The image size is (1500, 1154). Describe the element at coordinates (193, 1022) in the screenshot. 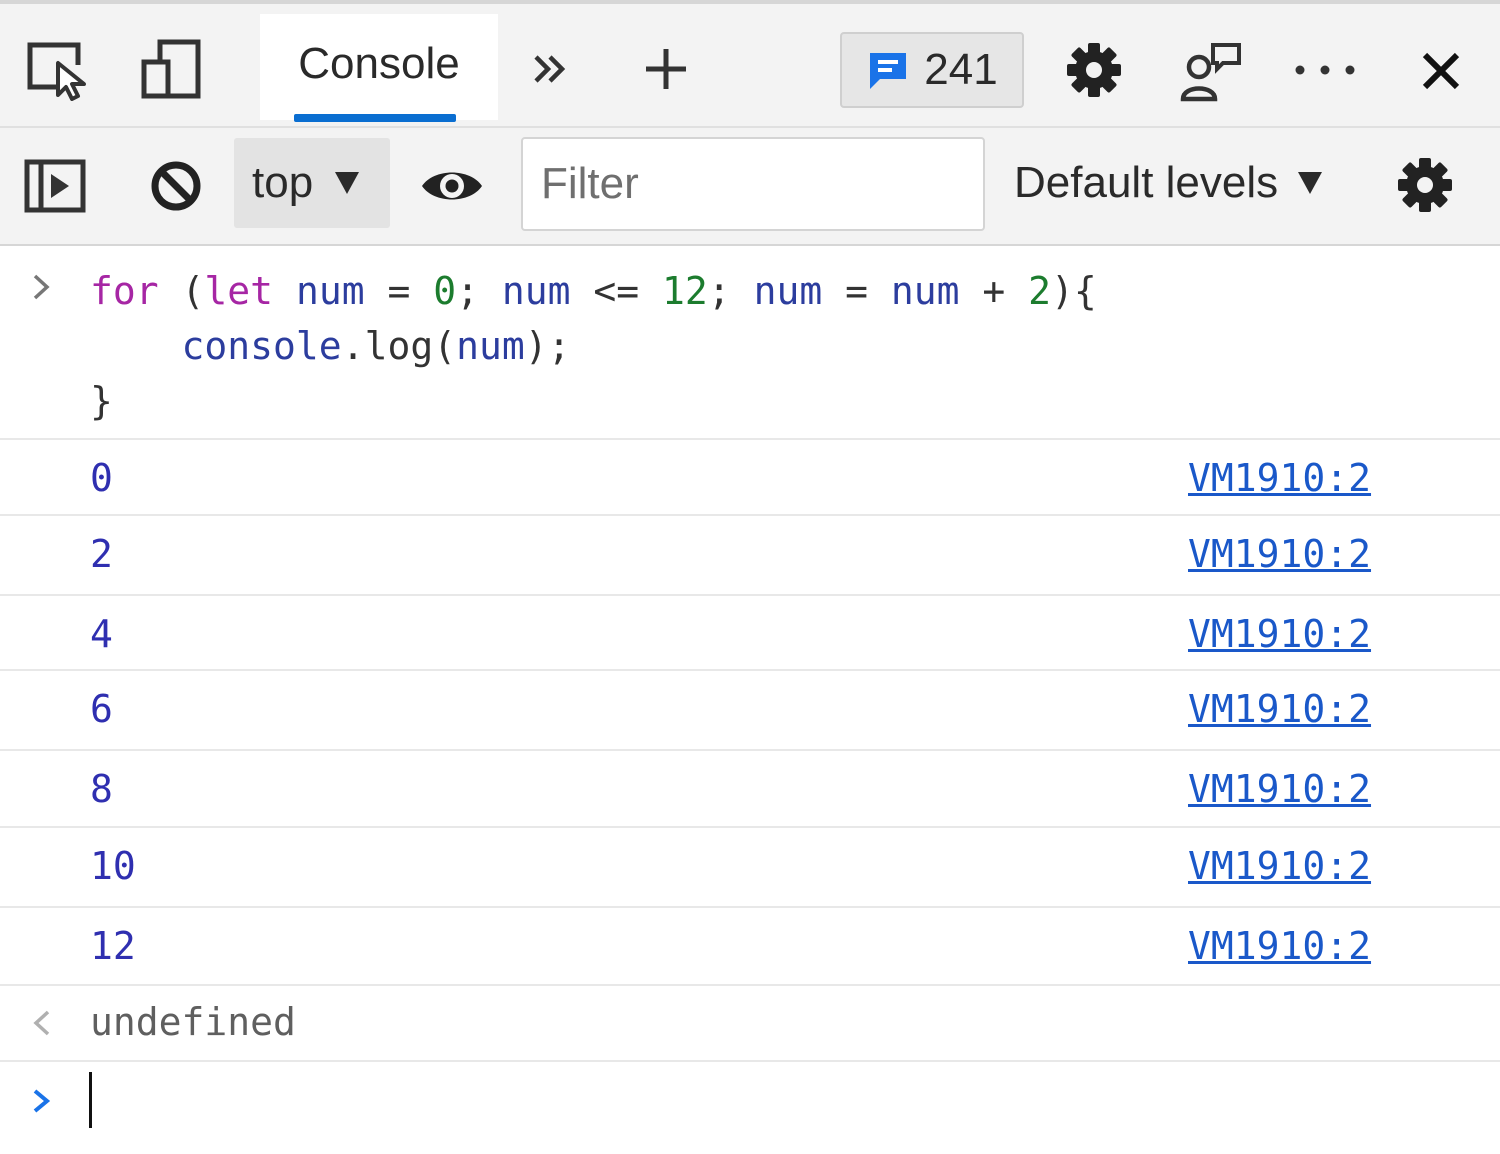

I see `return-value: undefined` at that location.